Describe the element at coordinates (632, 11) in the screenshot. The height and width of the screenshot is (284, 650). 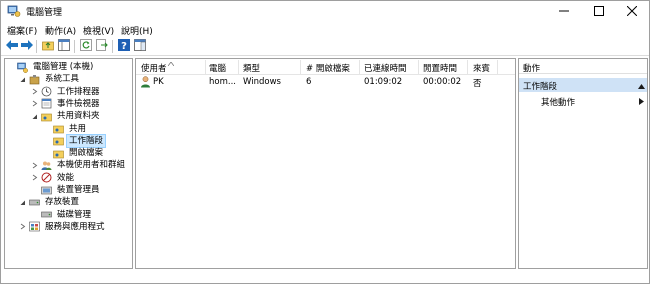
I see `close-button` at that location.